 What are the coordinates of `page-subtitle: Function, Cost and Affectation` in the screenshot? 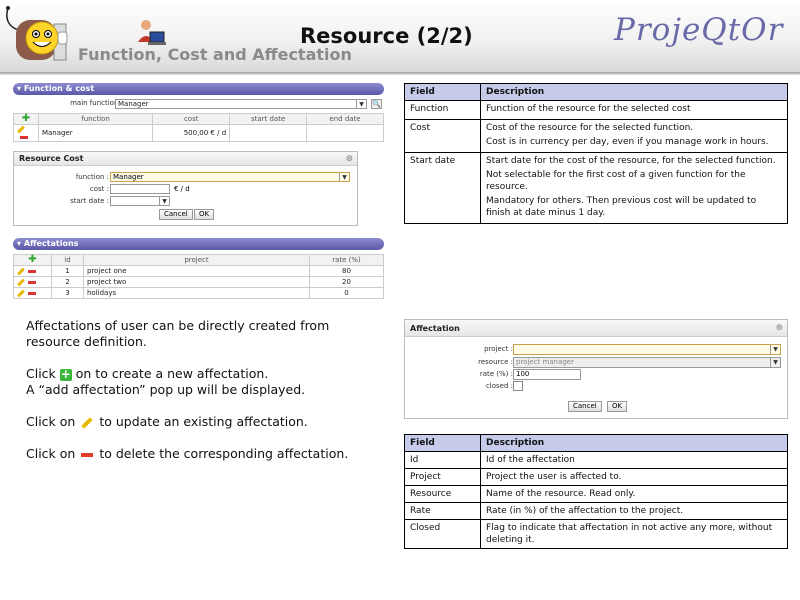 It's located at (215, 54).